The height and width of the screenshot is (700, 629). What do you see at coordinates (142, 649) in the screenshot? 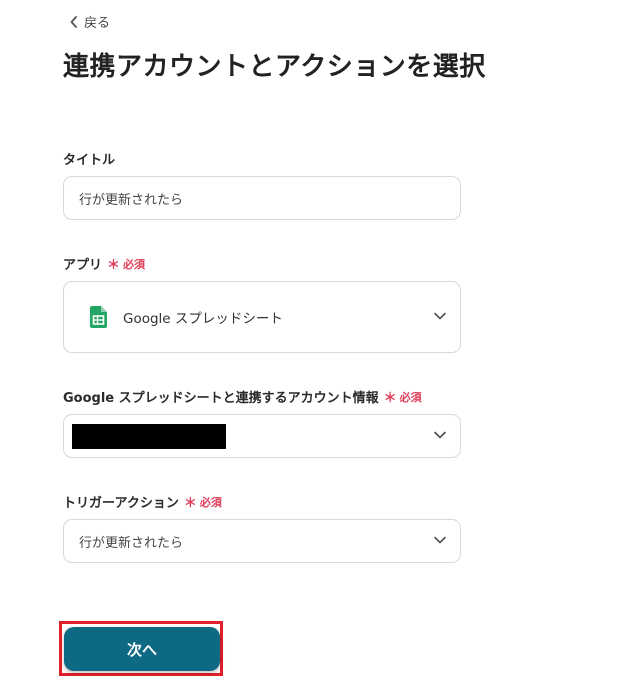
I see `next-button: 次へ` at bounding box center [142, 649].